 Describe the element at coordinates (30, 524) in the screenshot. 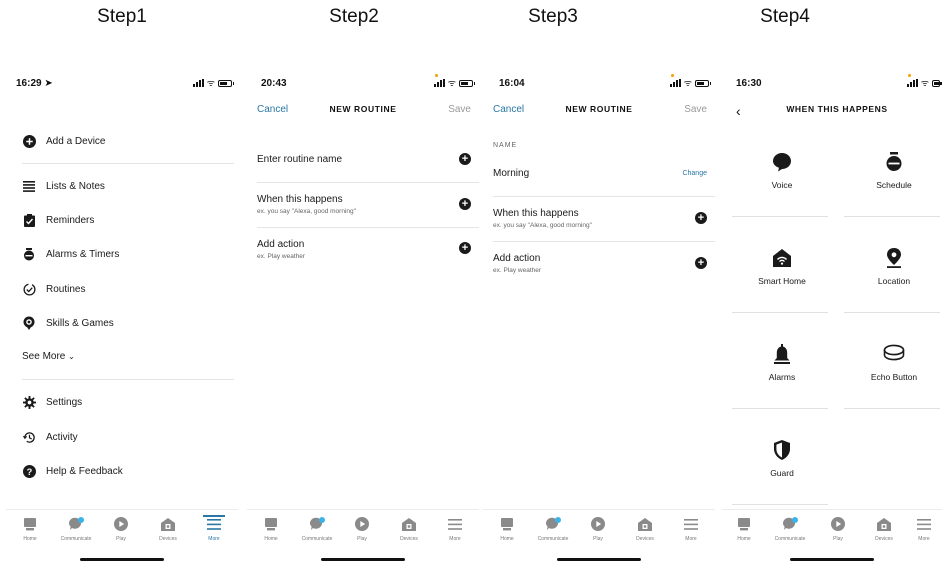

I see `home-icon` at that location.